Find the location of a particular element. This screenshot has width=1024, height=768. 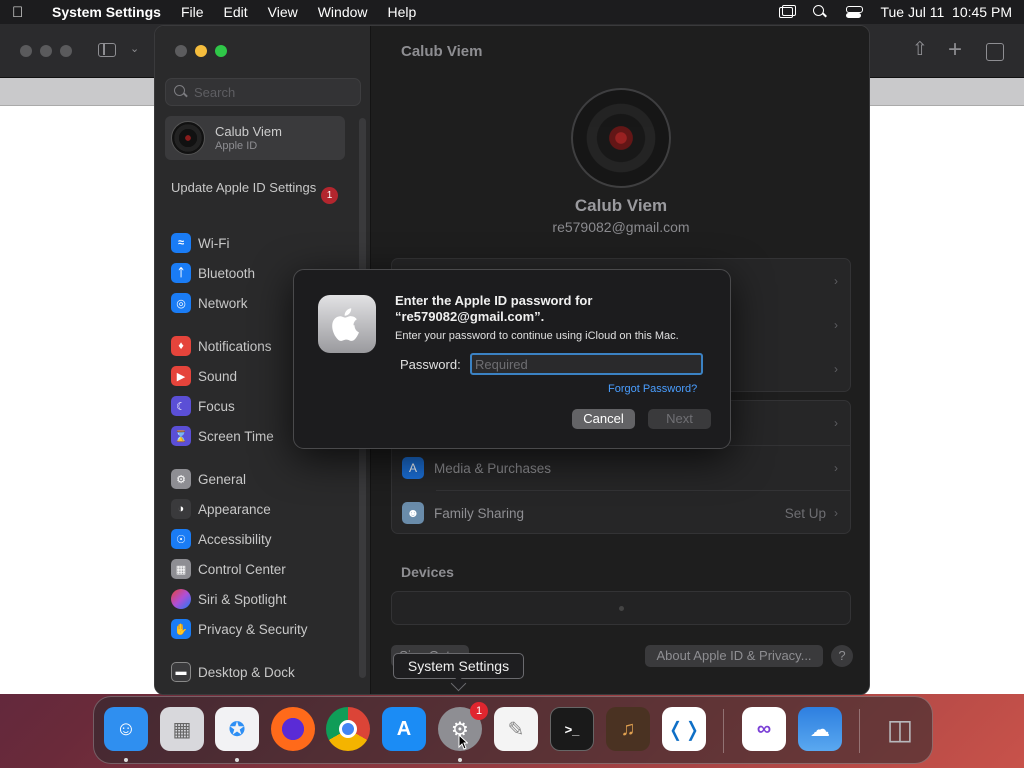

dock-app-launchpad: ▦ is located at coordinates (182, 729).